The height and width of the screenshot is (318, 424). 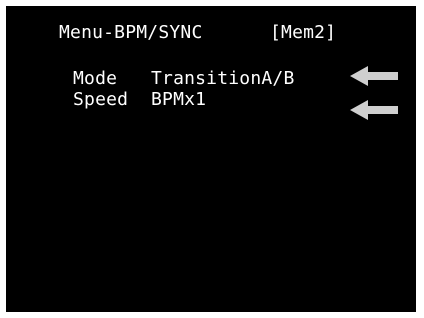 What do you see at coordinates (101, 99) in the screenshot?
I see `speed-label: Speed` at bounding box center [101, 99].